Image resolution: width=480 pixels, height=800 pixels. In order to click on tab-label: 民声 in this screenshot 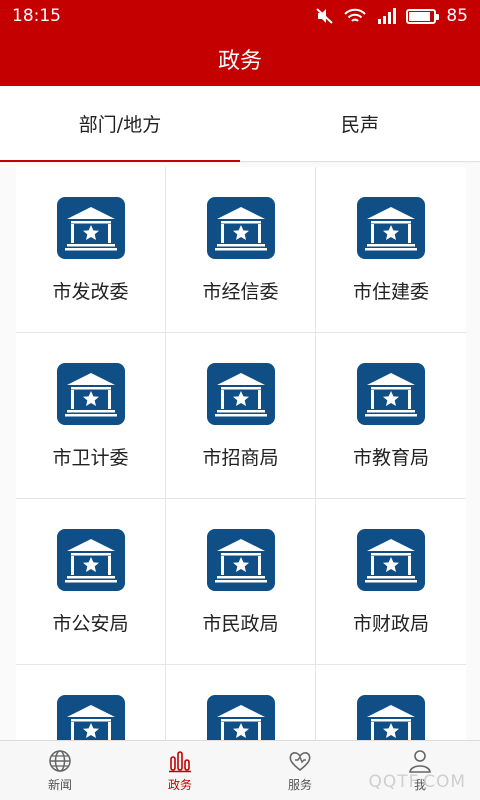, I will do `click(359, 125)`.